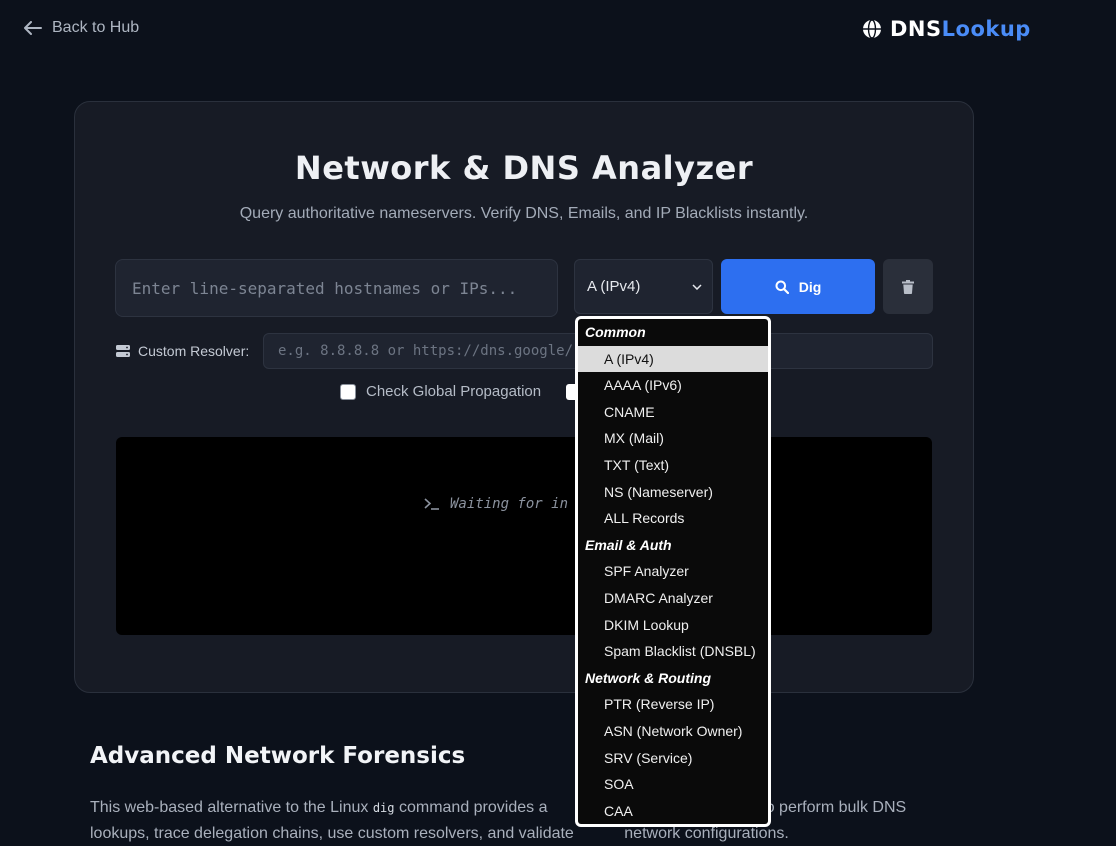 The width and height of the screenshot is (1116, 846). Describe the element at coordinates (673, 438) in the screenshot. I see `dropdown-option: MX (Mail)` at that location.